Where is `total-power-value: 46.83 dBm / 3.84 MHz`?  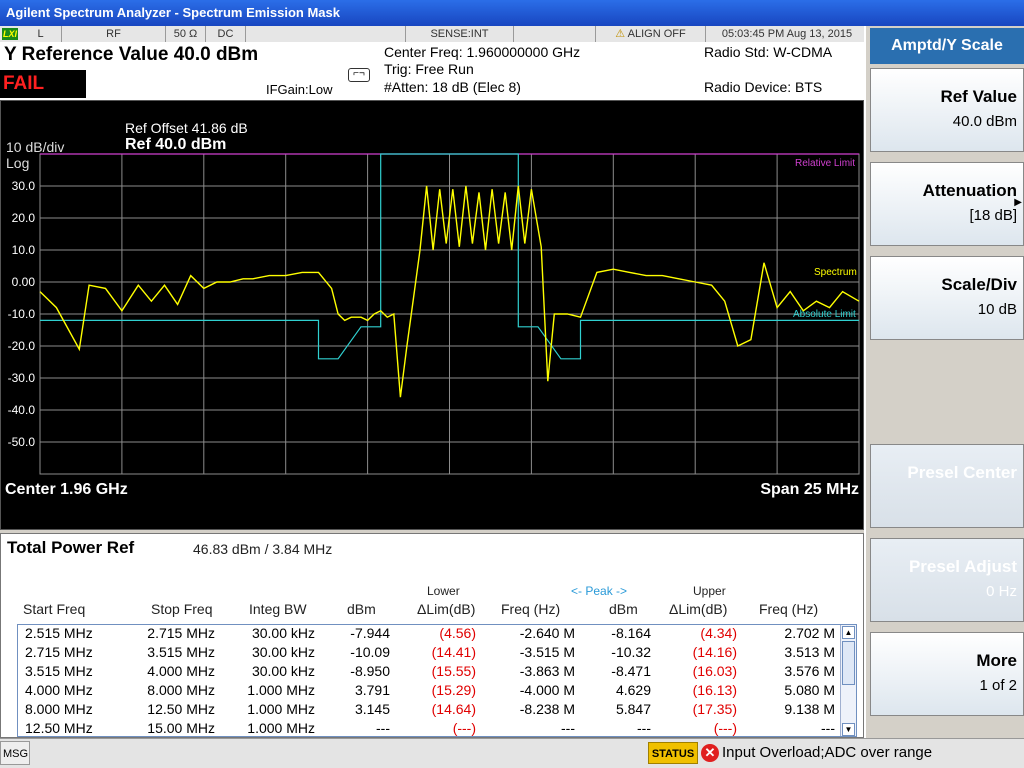 total-power-value: 46.83 dBm / 3.84 MHz is located at coordinates (263, 549).